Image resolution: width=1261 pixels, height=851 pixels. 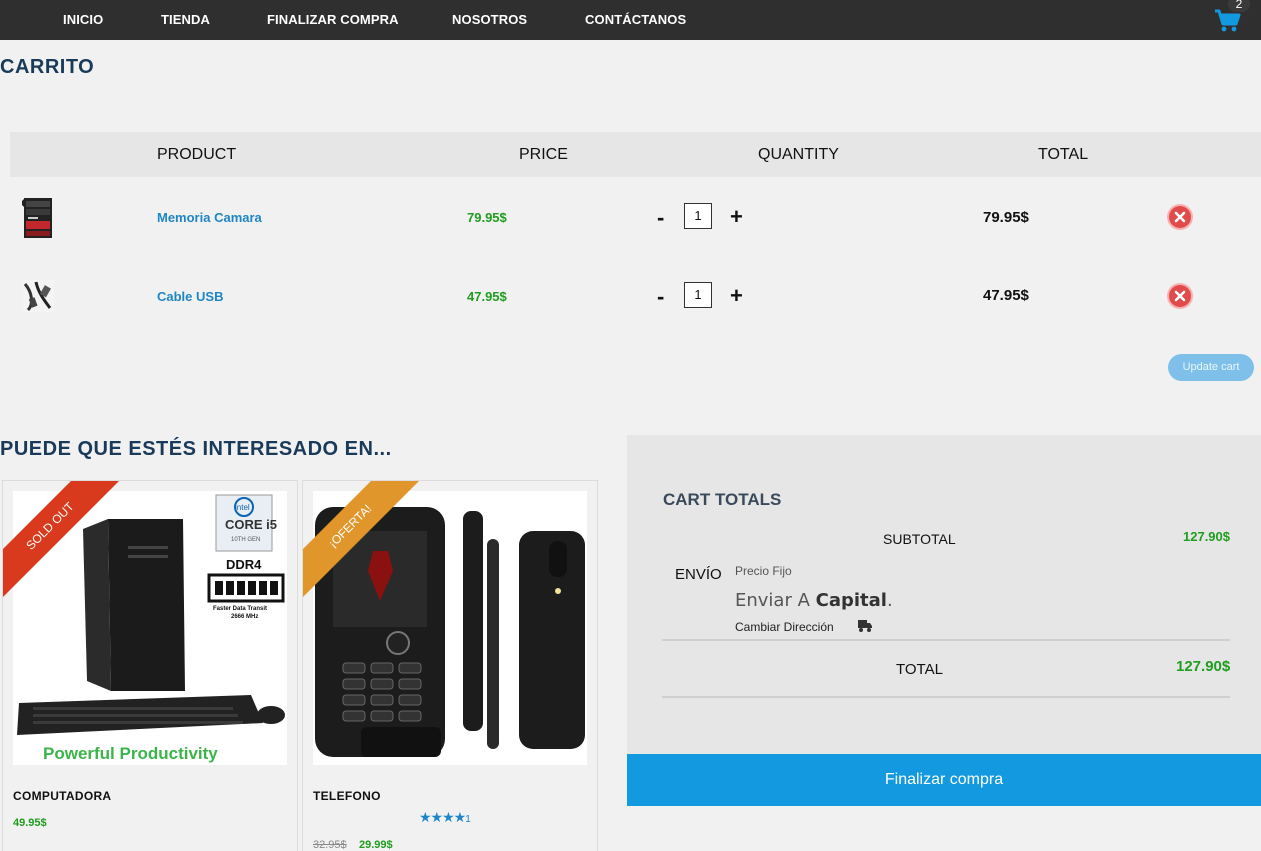 I want to click on nav-inicio: INICIO, so click(x=83, y=19).